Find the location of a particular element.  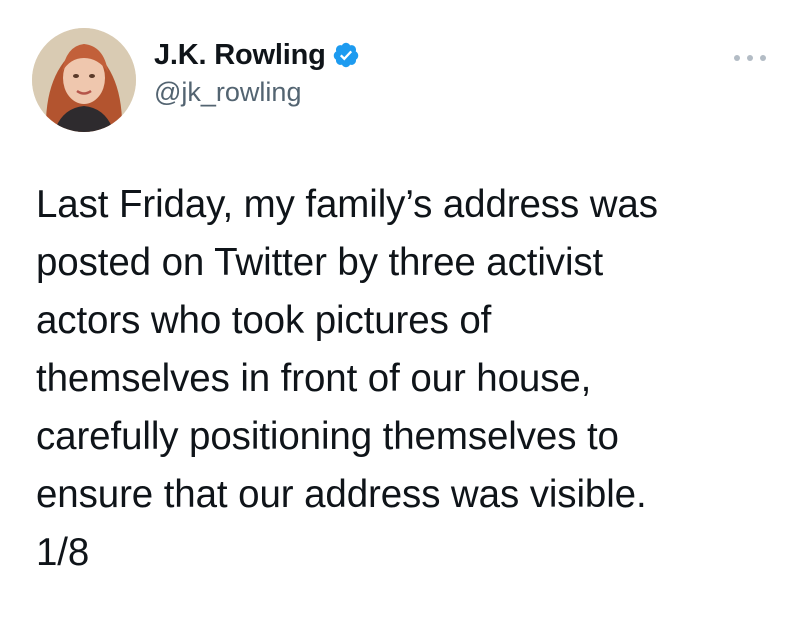

avatar is located at coordinates (84, 80).